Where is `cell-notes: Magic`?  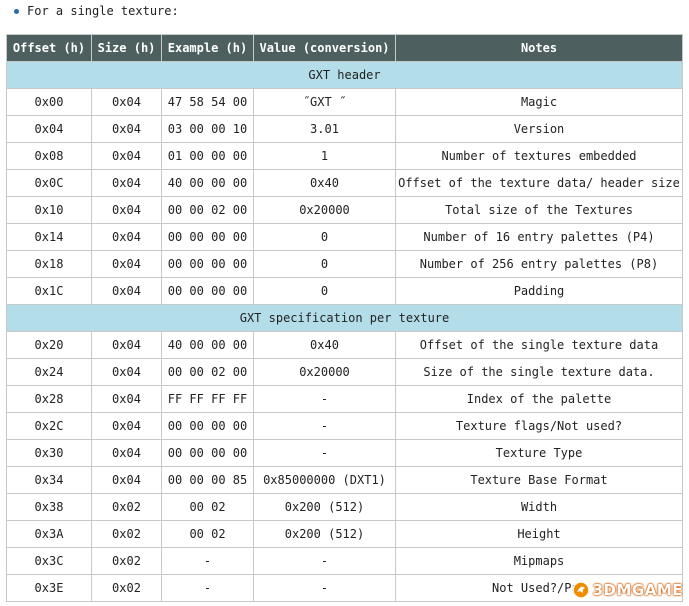 cell-notes: Magic is located at coordinates (539, 102).